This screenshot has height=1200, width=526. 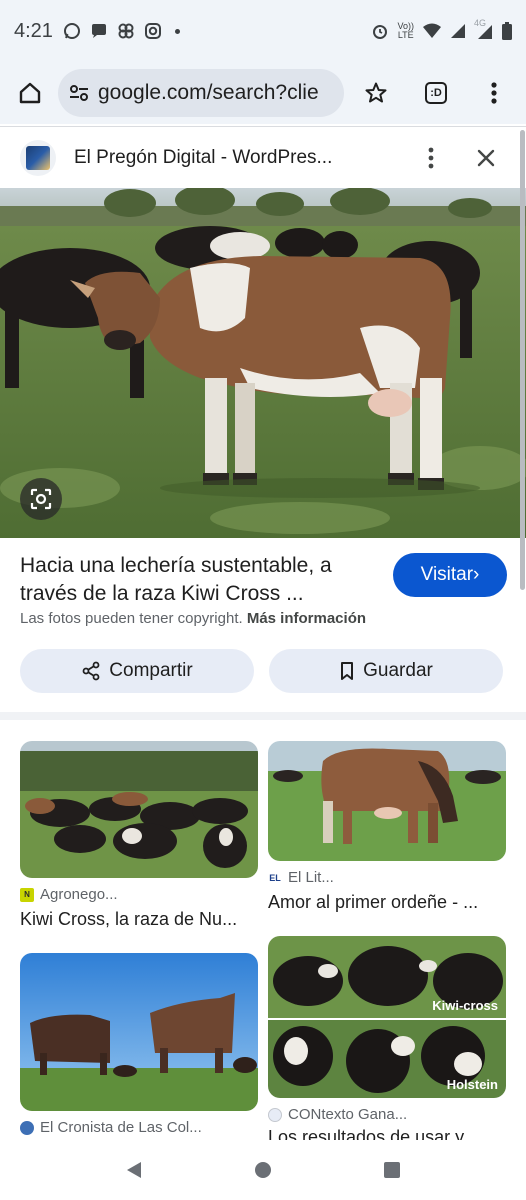 I want to click on back-icon, so click(x=134, y=1170).